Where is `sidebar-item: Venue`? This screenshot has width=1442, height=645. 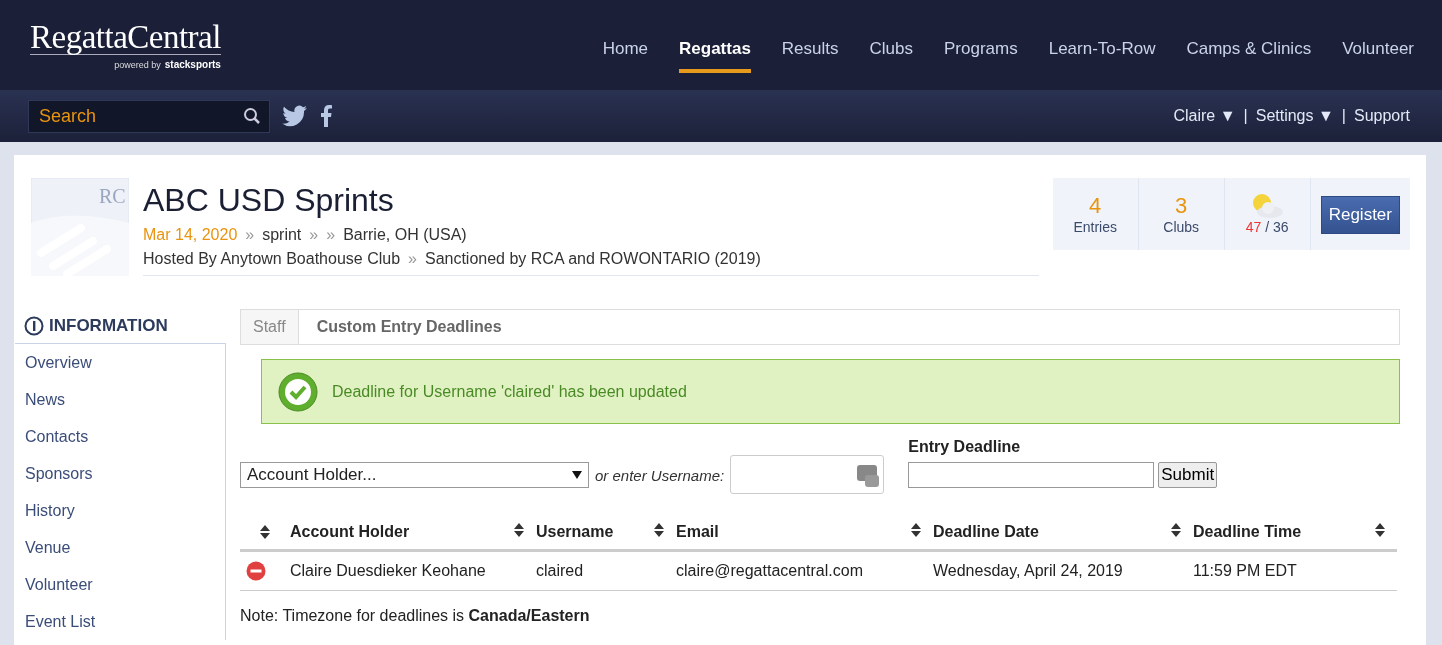 sidebar-item: Venue is located at coordinates (120, 547).